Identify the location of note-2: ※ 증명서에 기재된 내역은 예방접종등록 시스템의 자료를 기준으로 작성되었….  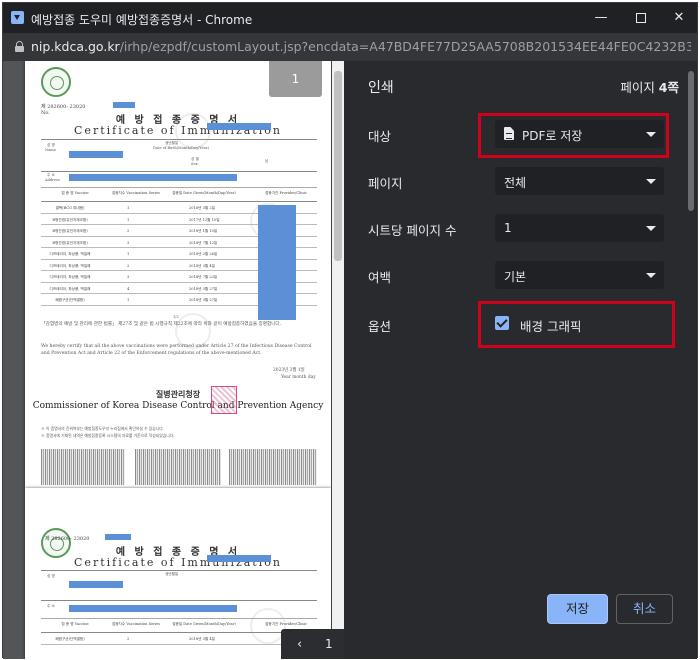
(108, 435).